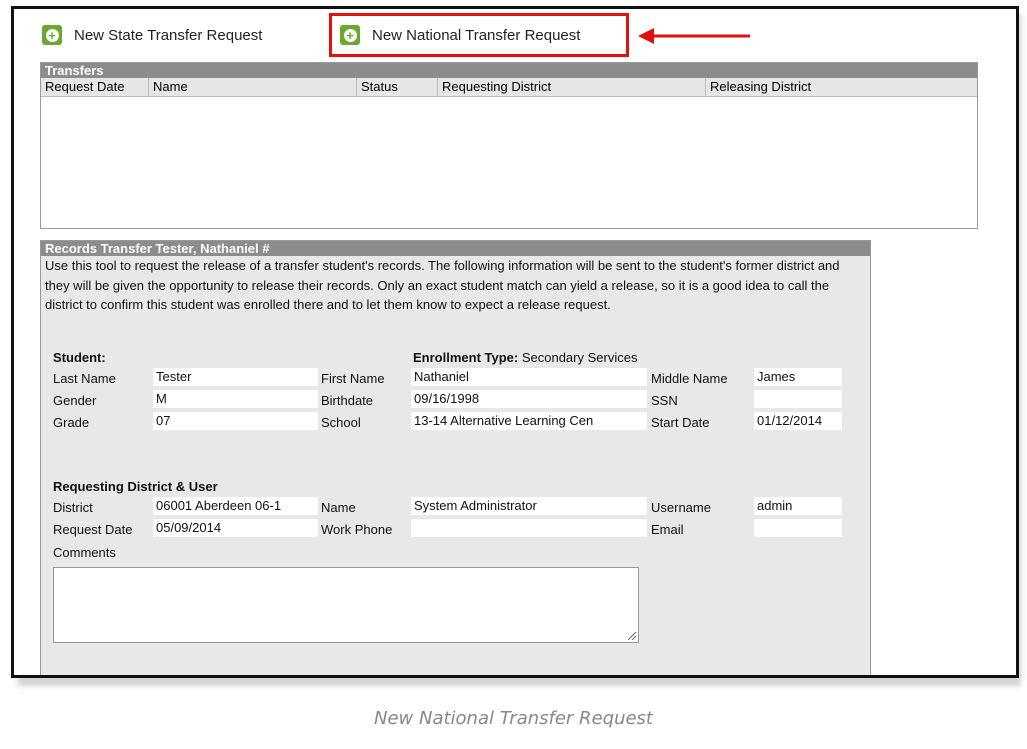  What do you see at coordinates (466, 357) in the screenshot?
I see `enrollment-type-label: Enrollment Type:` at bounding box center [466, 357].